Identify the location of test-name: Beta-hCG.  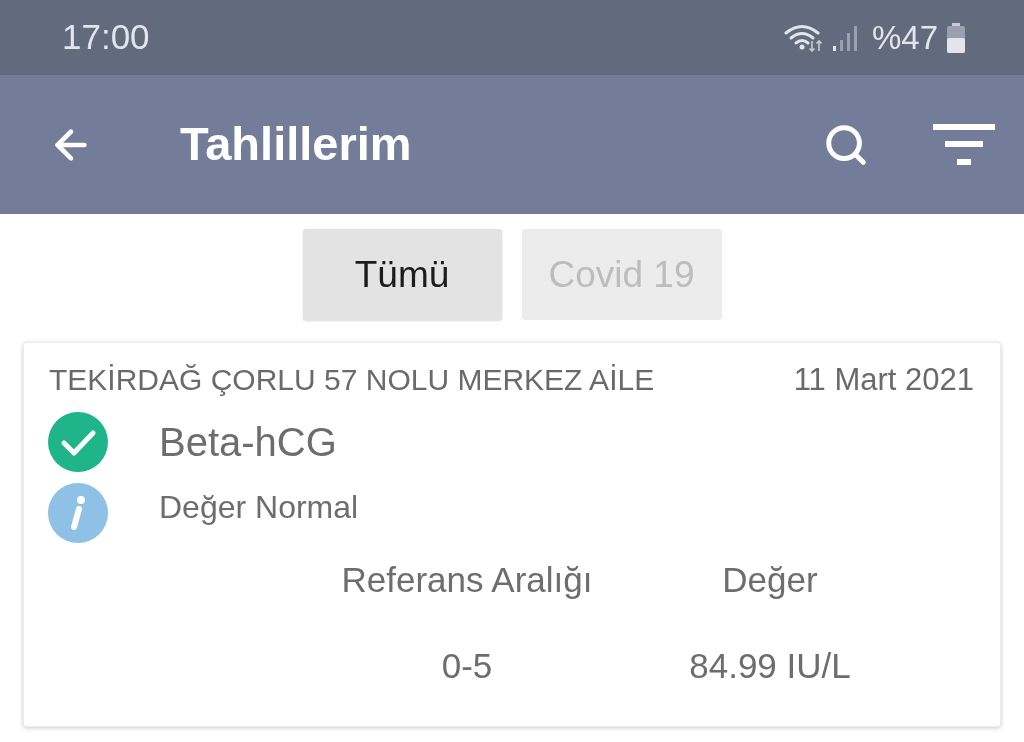
(248, 442).